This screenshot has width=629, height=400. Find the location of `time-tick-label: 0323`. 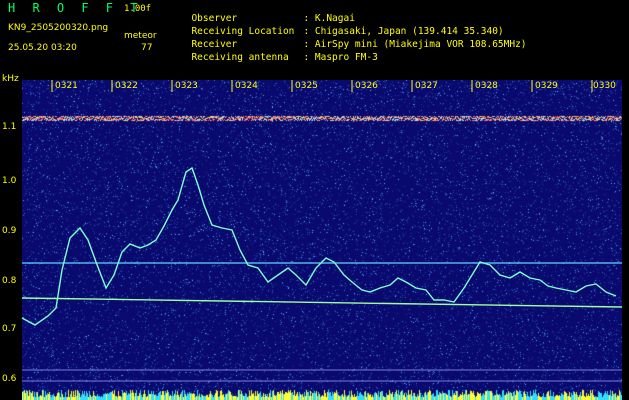

time-tick-label: 0323 is located at coordinates (186, 86).